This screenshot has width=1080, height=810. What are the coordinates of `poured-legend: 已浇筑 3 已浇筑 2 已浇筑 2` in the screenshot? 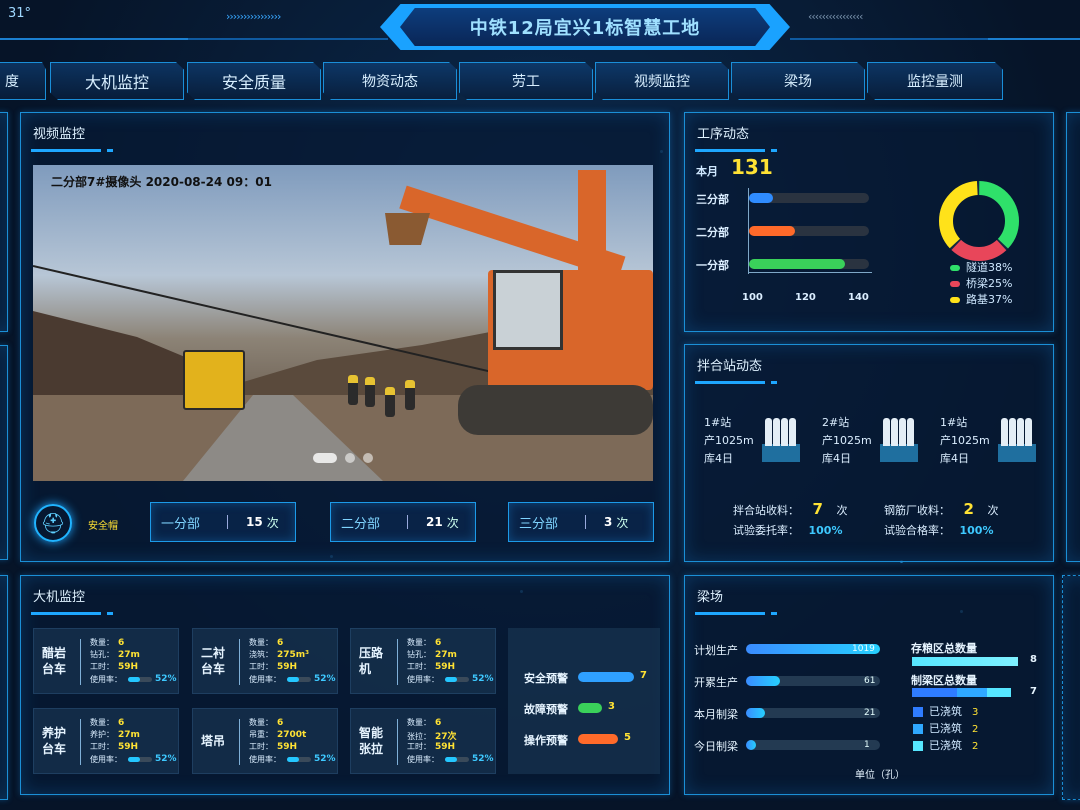 It's located at (945, 729).